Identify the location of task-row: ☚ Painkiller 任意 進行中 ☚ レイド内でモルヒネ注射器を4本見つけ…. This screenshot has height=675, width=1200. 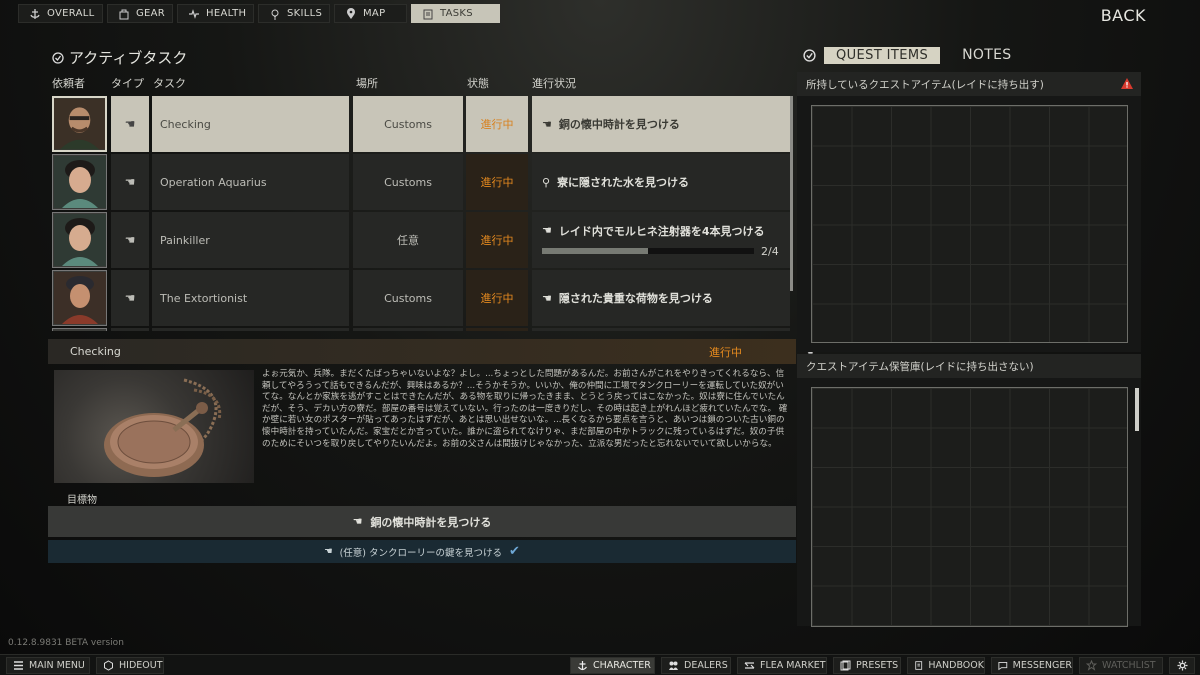
(422, 240).